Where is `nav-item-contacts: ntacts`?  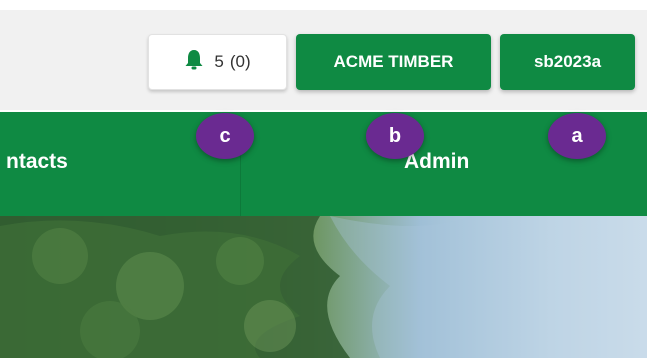
nav-item-contacts: ntacts is located at coordinates (37, 162).